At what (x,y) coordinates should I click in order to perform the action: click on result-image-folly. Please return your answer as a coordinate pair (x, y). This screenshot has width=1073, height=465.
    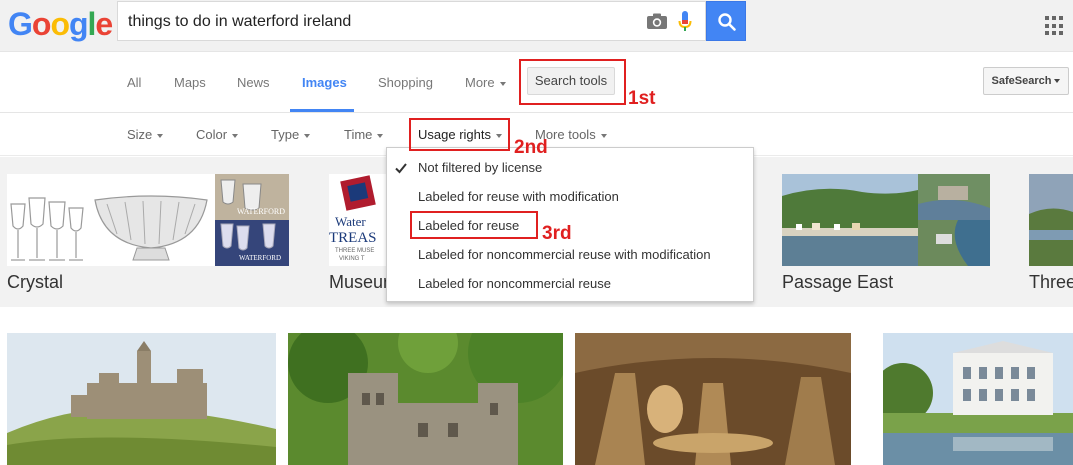
    Looking at the image, I should click on (425, 399).